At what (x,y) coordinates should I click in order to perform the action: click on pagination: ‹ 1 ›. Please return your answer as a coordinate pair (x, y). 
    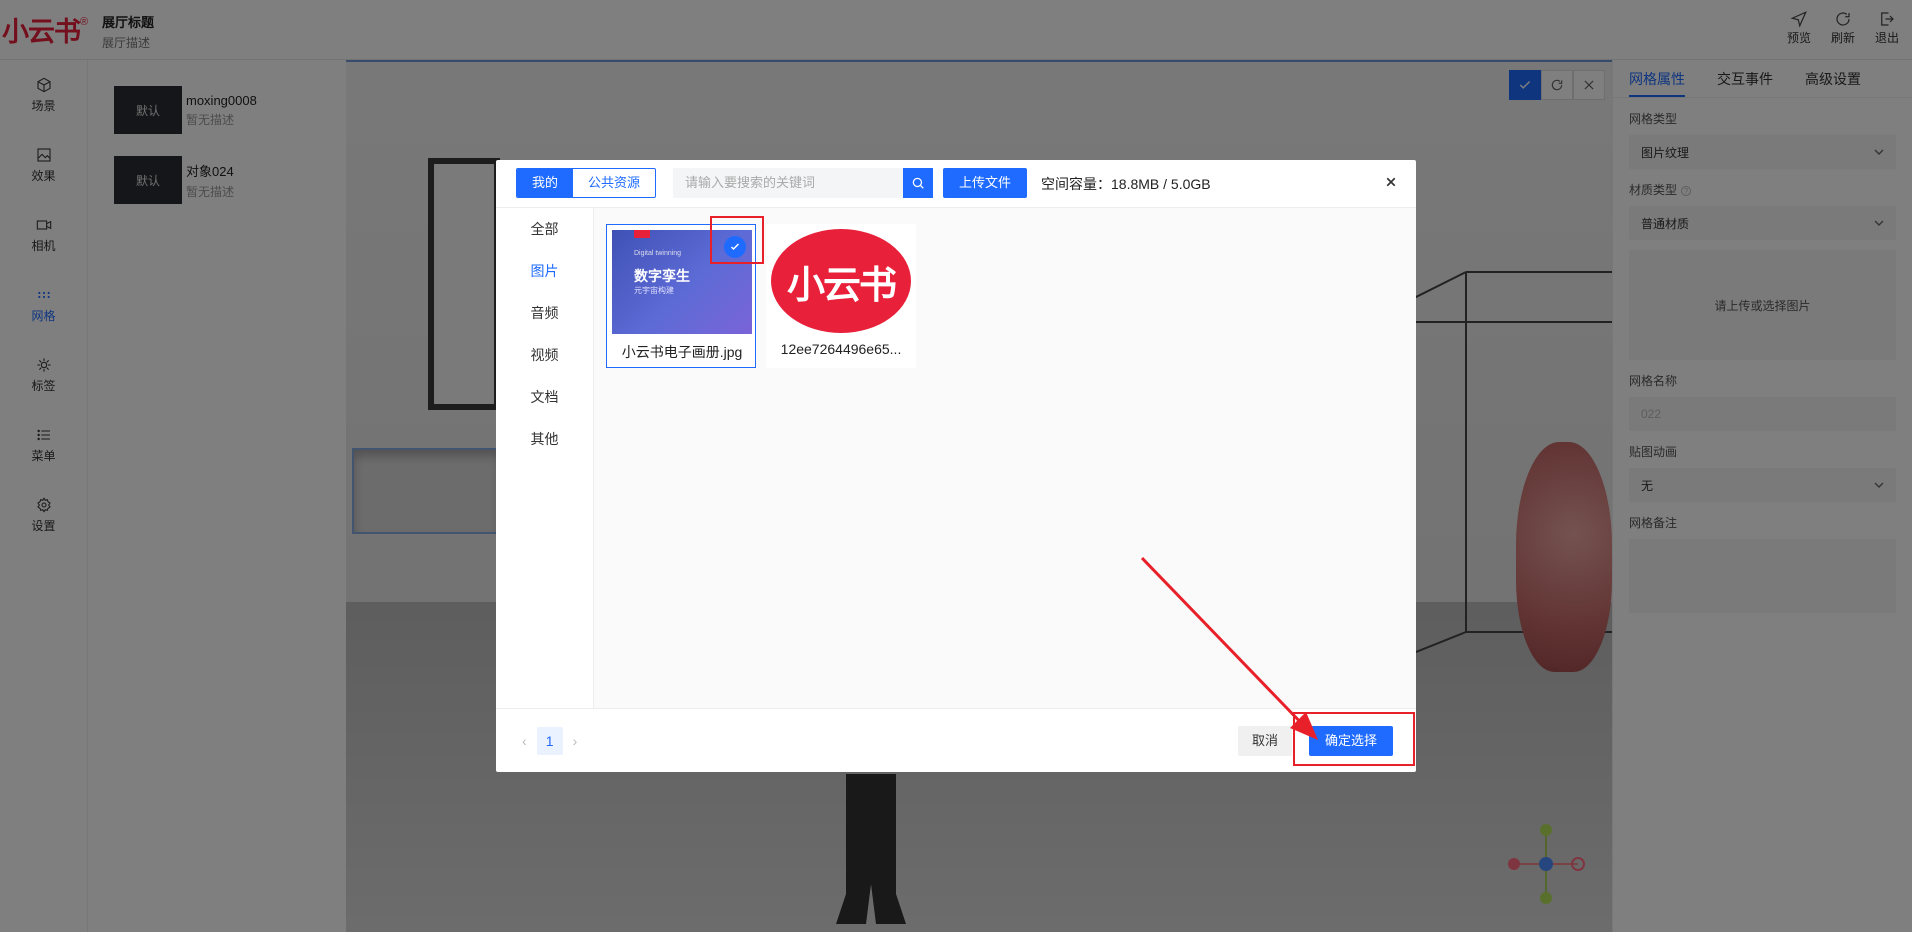
    Looking at the image, I should click on (549, 741).